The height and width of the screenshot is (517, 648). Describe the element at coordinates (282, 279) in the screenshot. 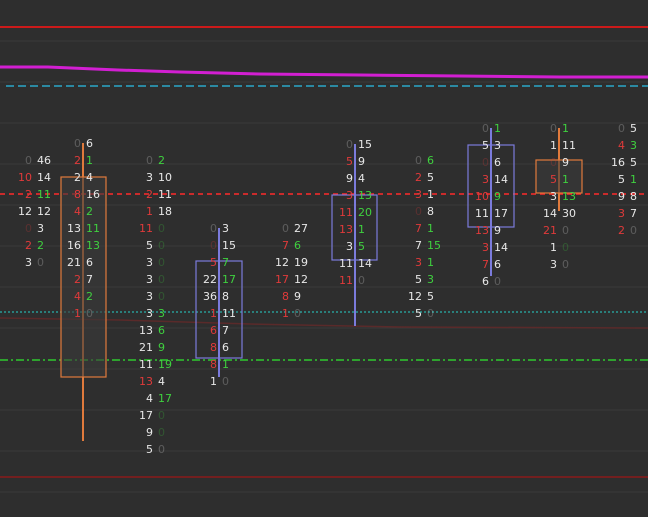

I see `bid-volume: 17` at that location.